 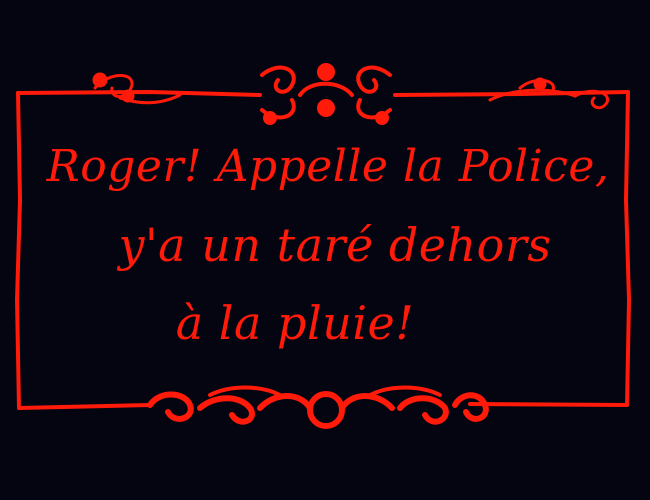 What do you see at coordinates (295, 323) in the screenshot?
I see `caption-line-3: à la pluie!` at bounding box center [295, 323].